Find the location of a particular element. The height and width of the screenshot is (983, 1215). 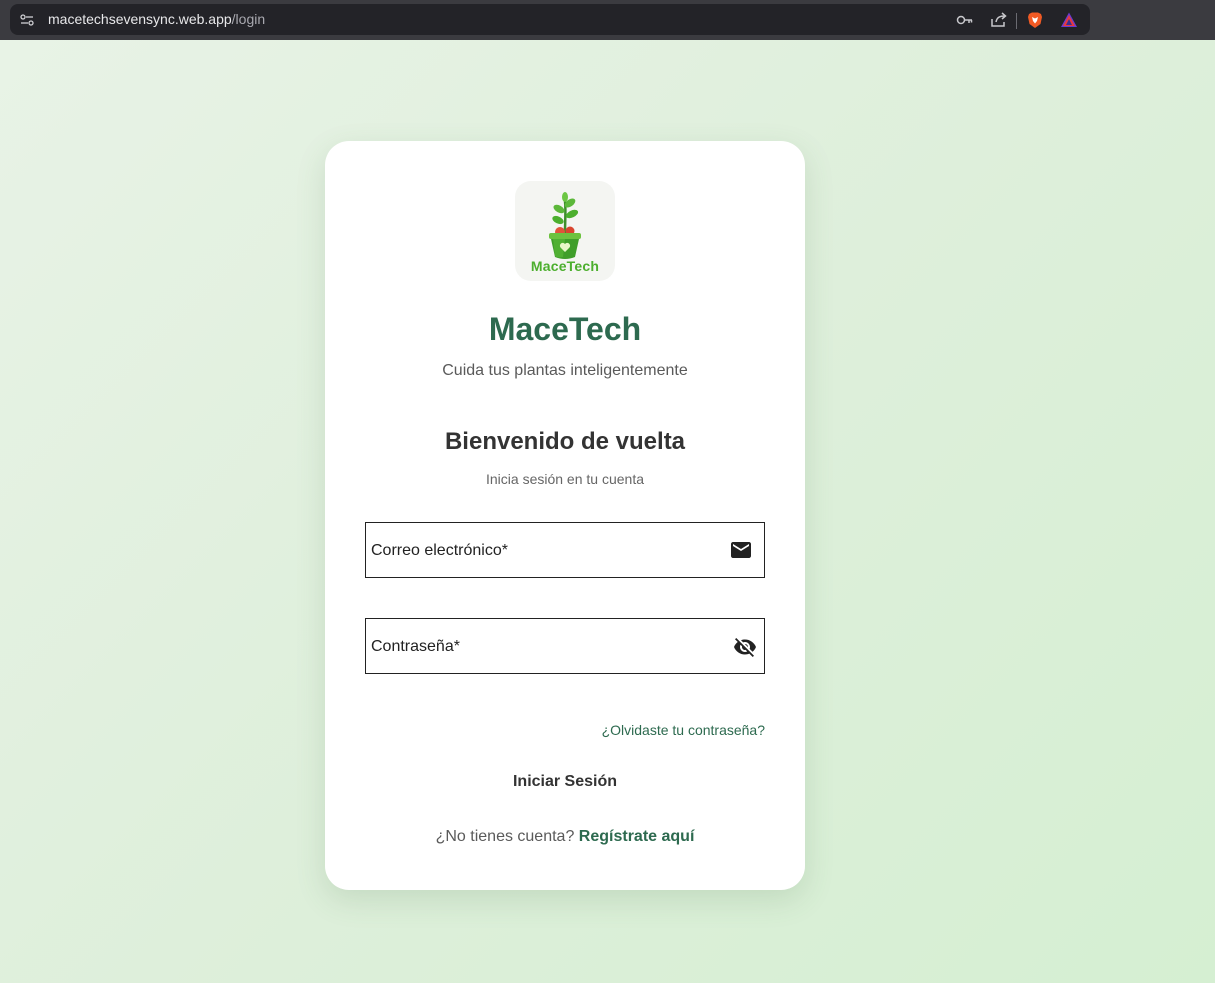

app-title: MaceTech is located at coordinates (565, 329).